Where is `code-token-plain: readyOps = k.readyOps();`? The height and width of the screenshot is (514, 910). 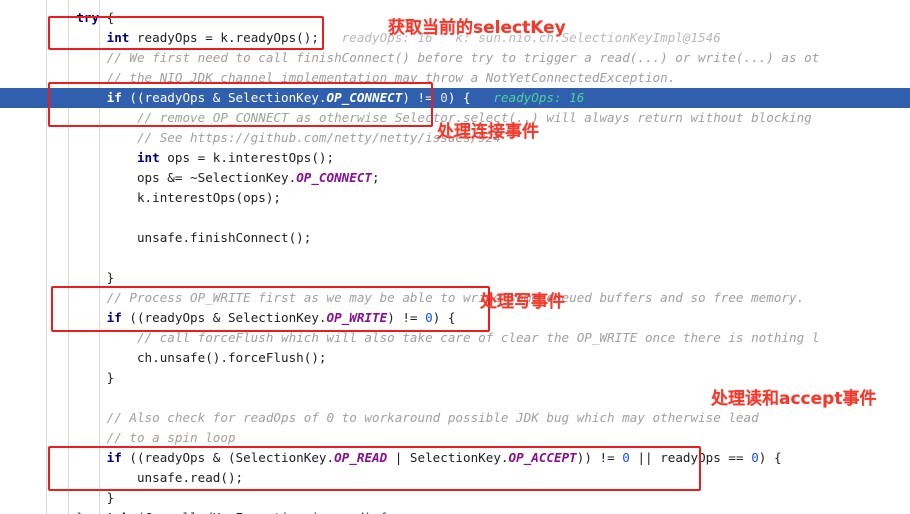
code-token-plain: readyOps = k.readyOps(); is located at coordinates (224, 37).